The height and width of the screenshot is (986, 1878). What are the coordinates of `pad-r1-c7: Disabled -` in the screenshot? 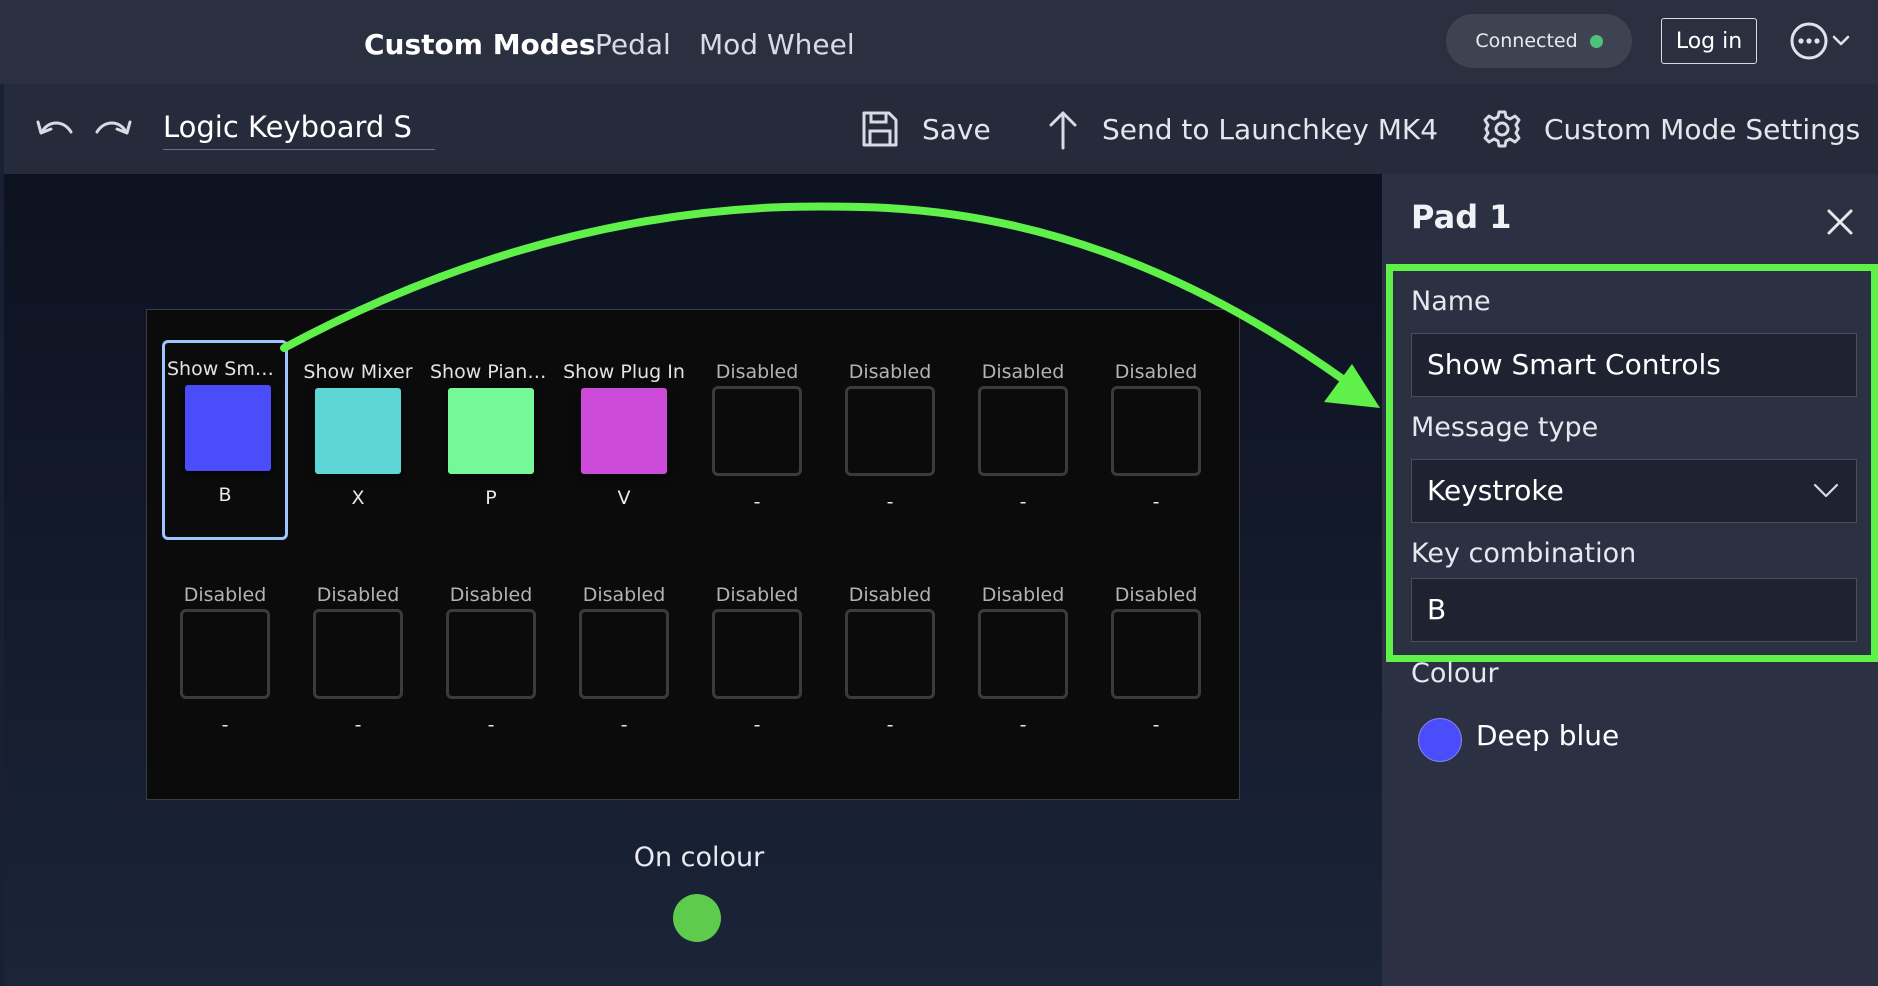 It's located at (1023, 443).